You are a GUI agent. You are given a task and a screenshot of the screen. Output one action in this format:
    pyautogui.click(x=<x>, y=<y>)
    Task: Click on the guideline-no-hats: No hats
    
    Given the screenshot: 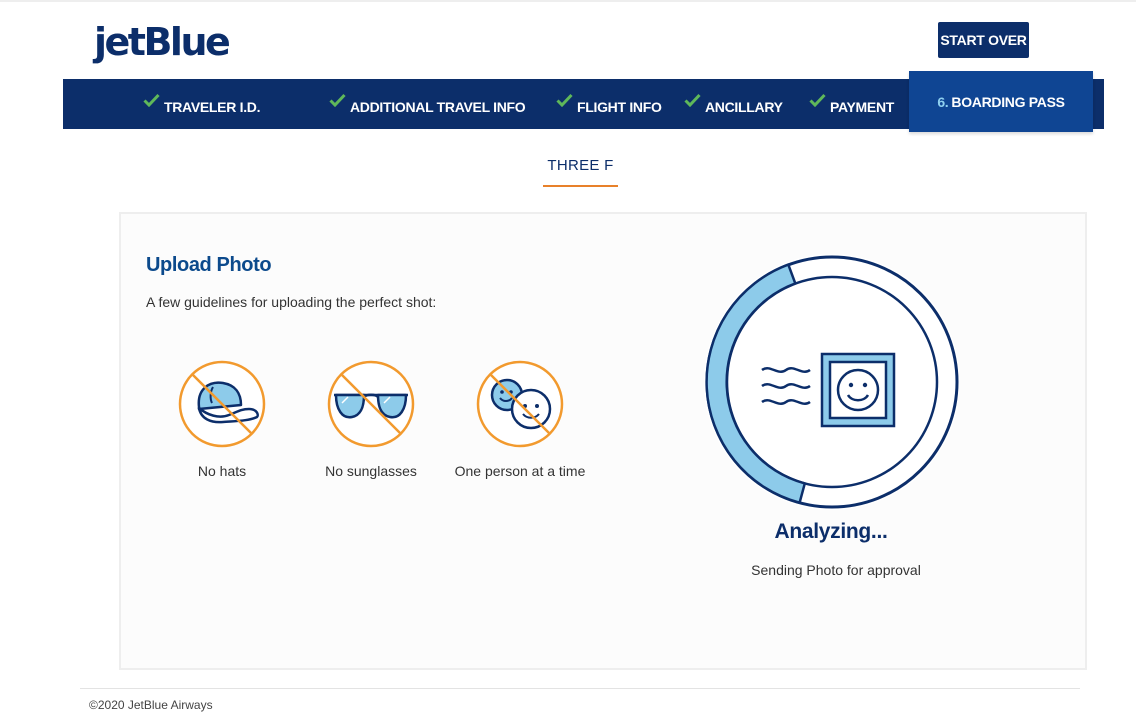 What is the action you would take?
    pyautogui.click(x=222, y=419)
    